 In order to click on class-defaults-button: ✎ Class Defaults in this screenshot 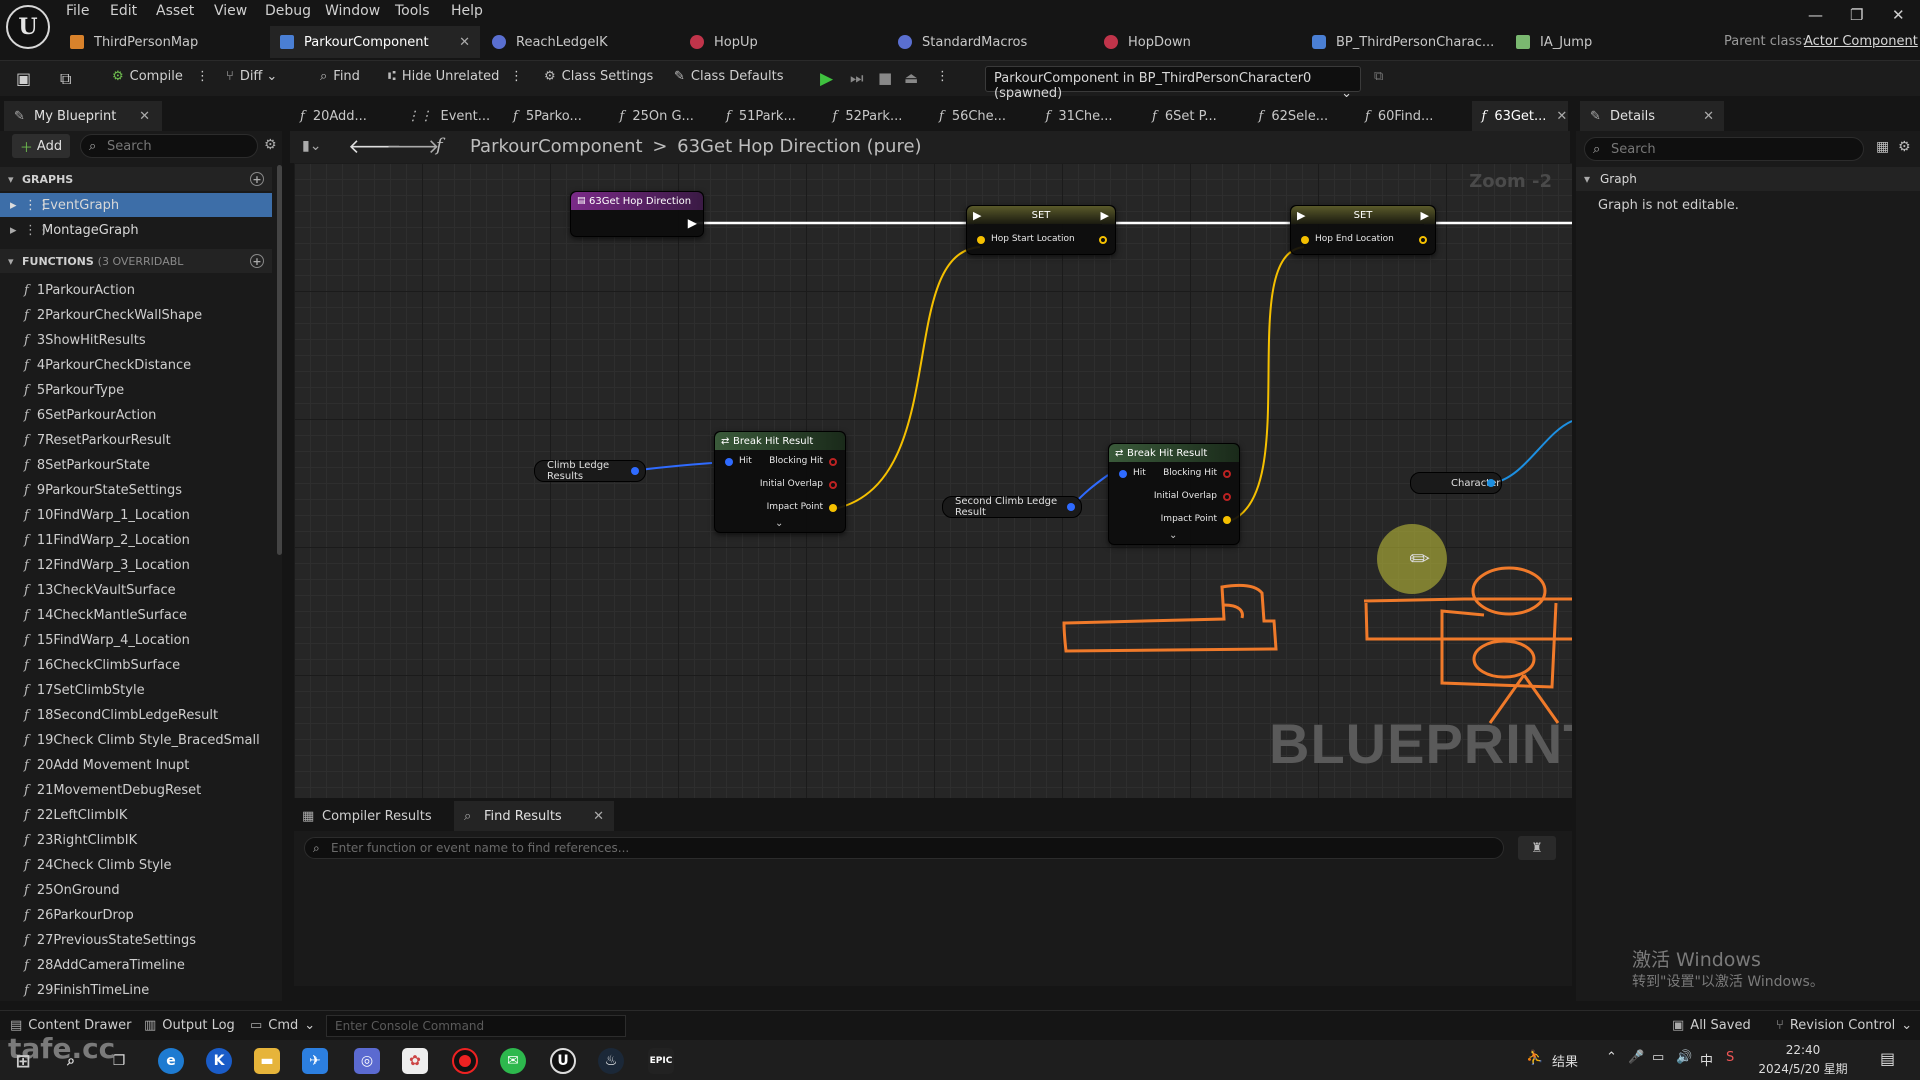, I will do `click(729, 76)`.